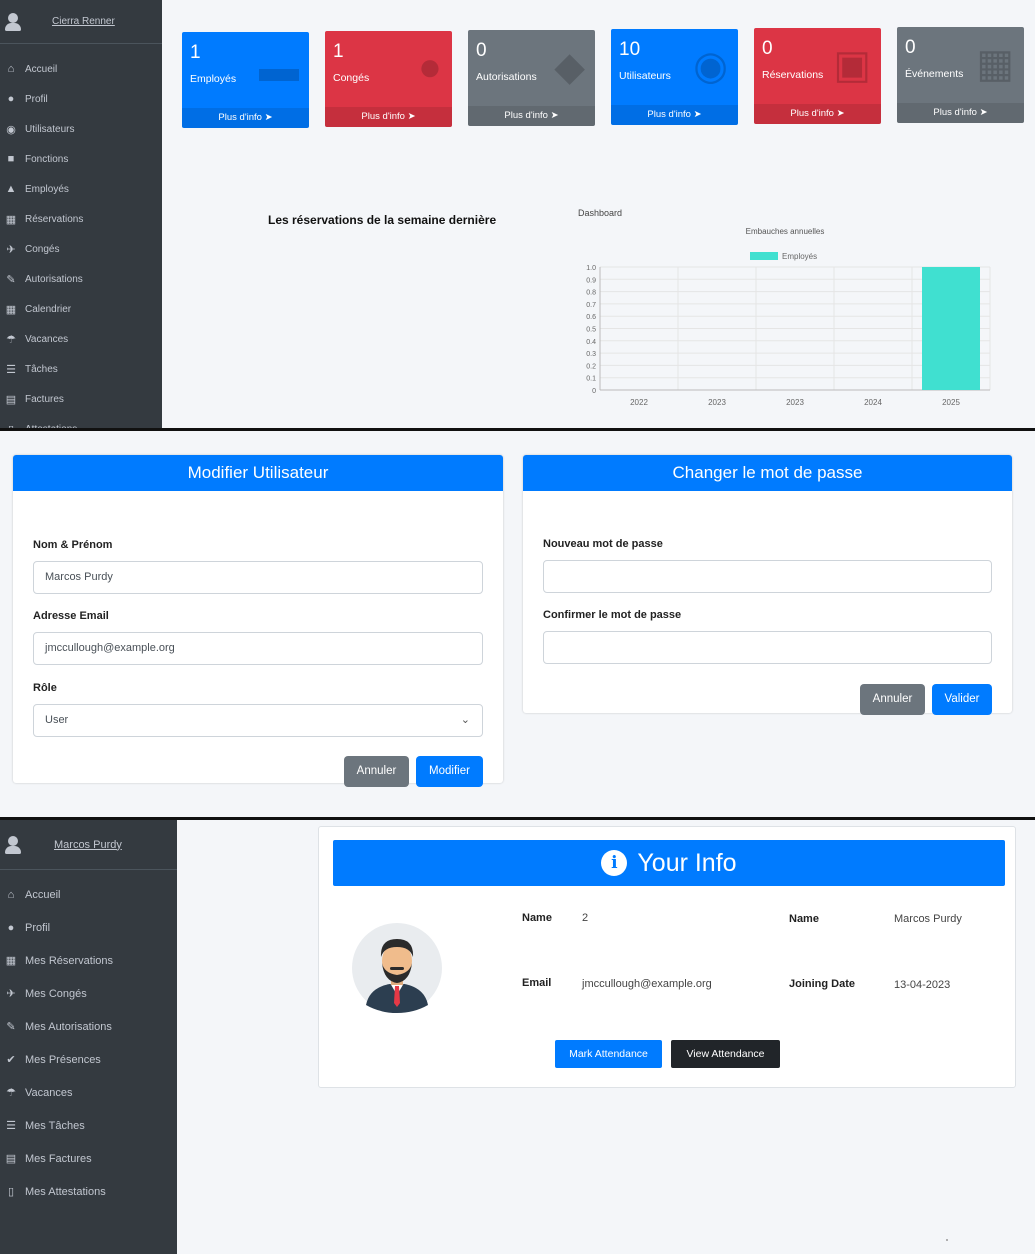  What do you see at coordinates (41, 369) in the screenshot?
I see `sidebar-item-label: Tâches` at bounding box center [41, 369].